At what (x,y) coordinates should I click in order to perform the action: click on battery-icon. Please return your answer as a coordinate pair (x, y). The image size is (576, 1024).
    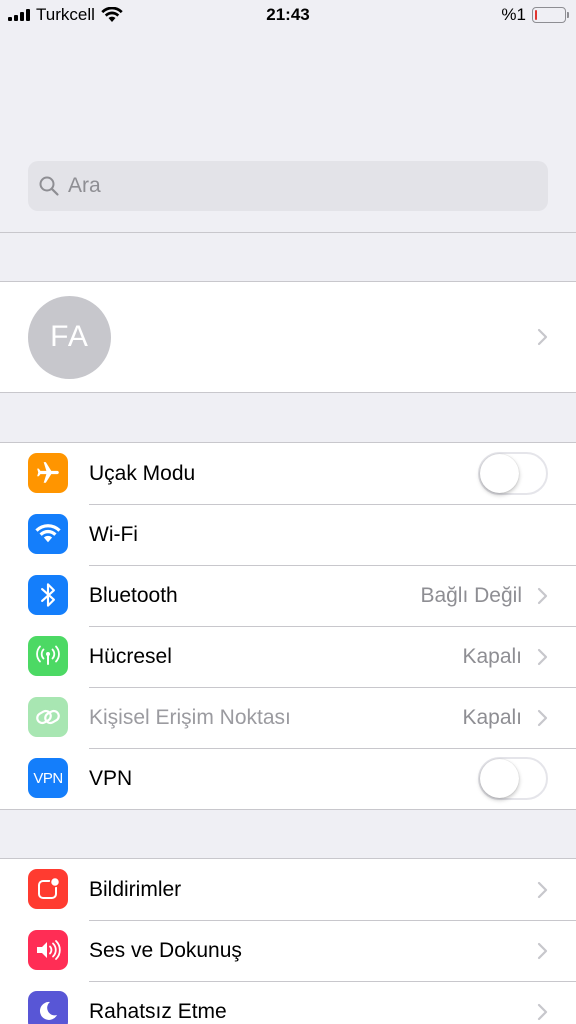
    Looking at the image, I should click on (550, 15).